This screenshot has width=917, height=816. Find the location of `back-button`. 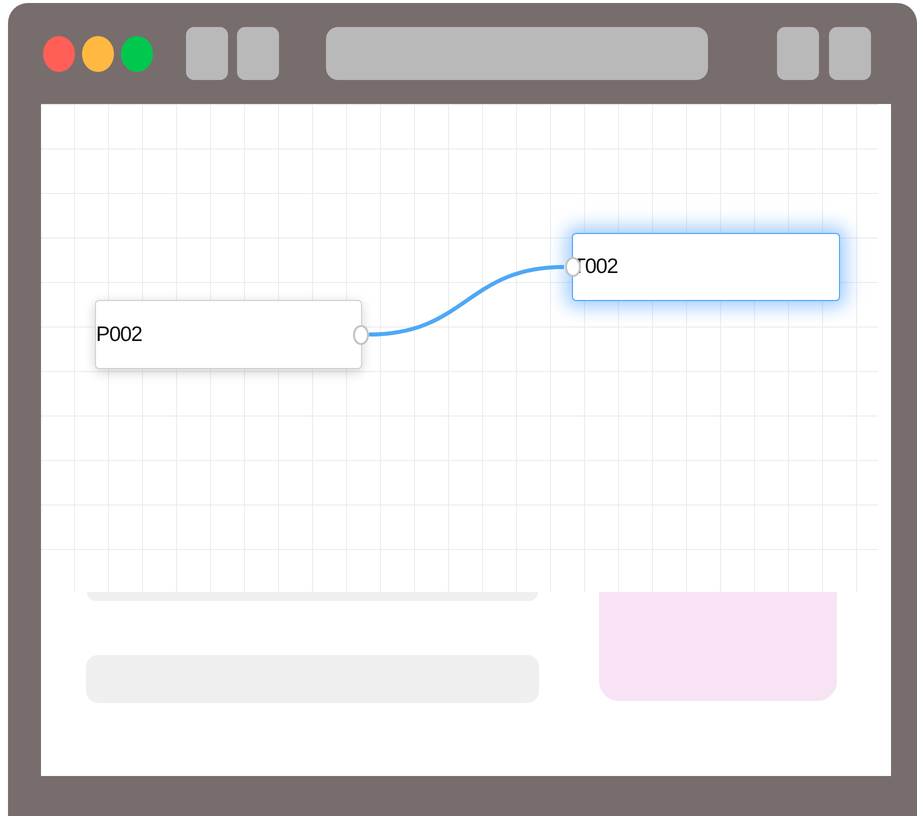

back-button is located at coordinates (207, 53).